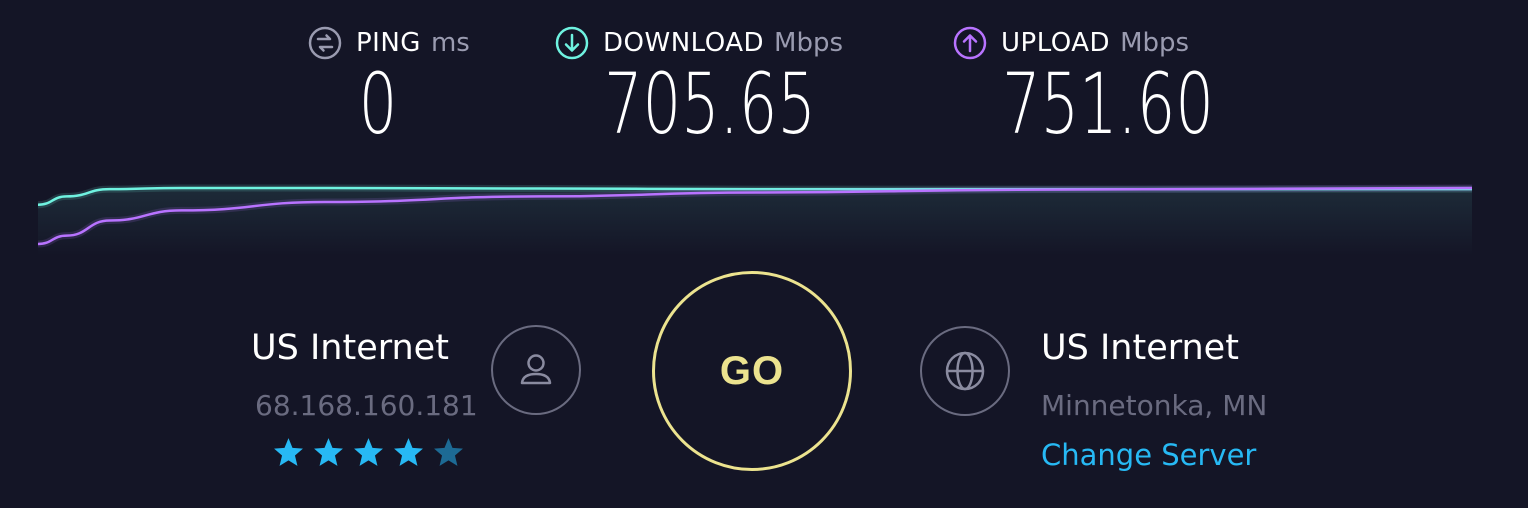 This screenshot has height=508, width=1528. What do you see at coordinates (684, 43) in the screenshot?
I see `download-label: DOWNLOAD` at bounding box center [684, 43].